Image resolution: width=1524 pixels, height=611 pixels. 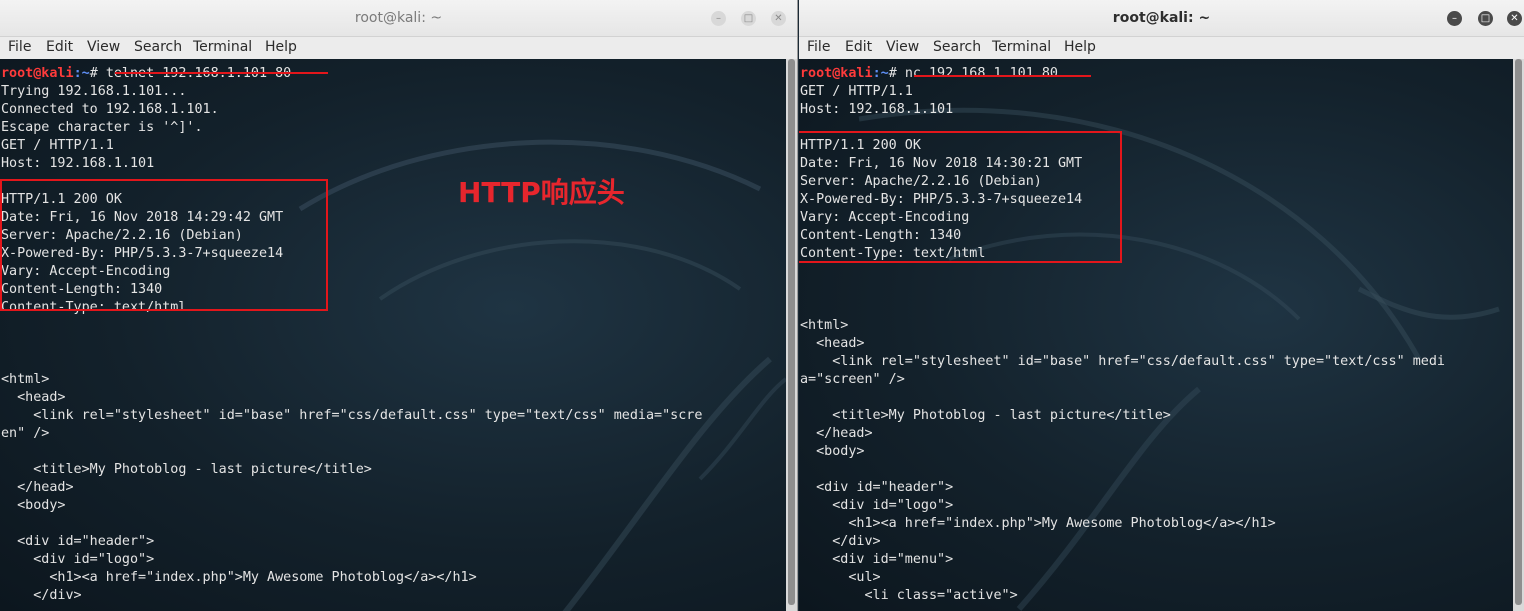 I want to click on terminal-line: <ul>, so click(x=840, y=577).